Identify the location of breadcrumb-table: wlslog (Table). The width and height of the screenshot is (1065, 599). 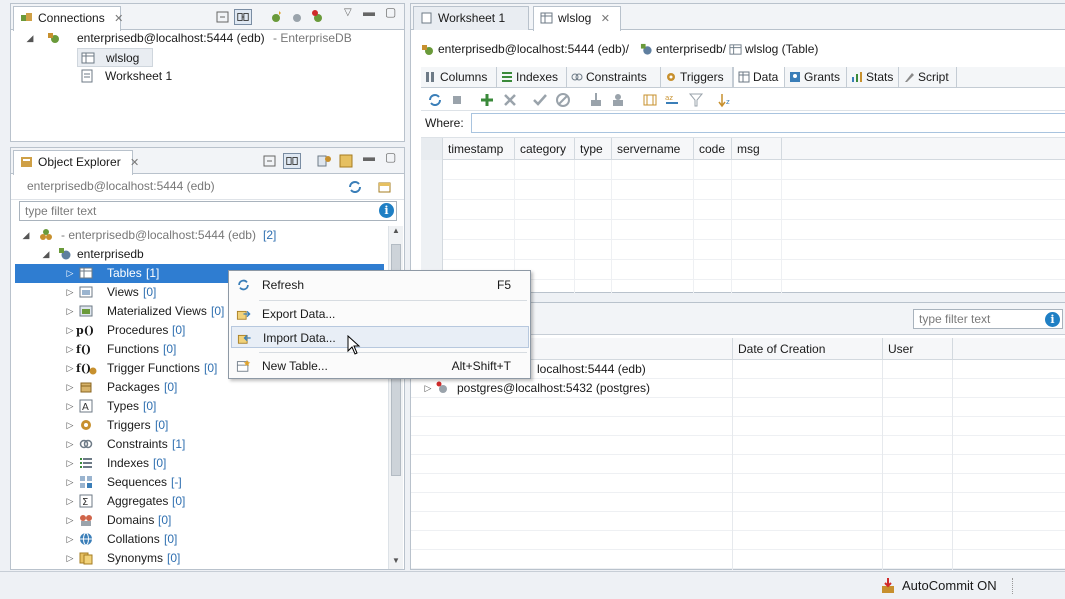
(781, 49).